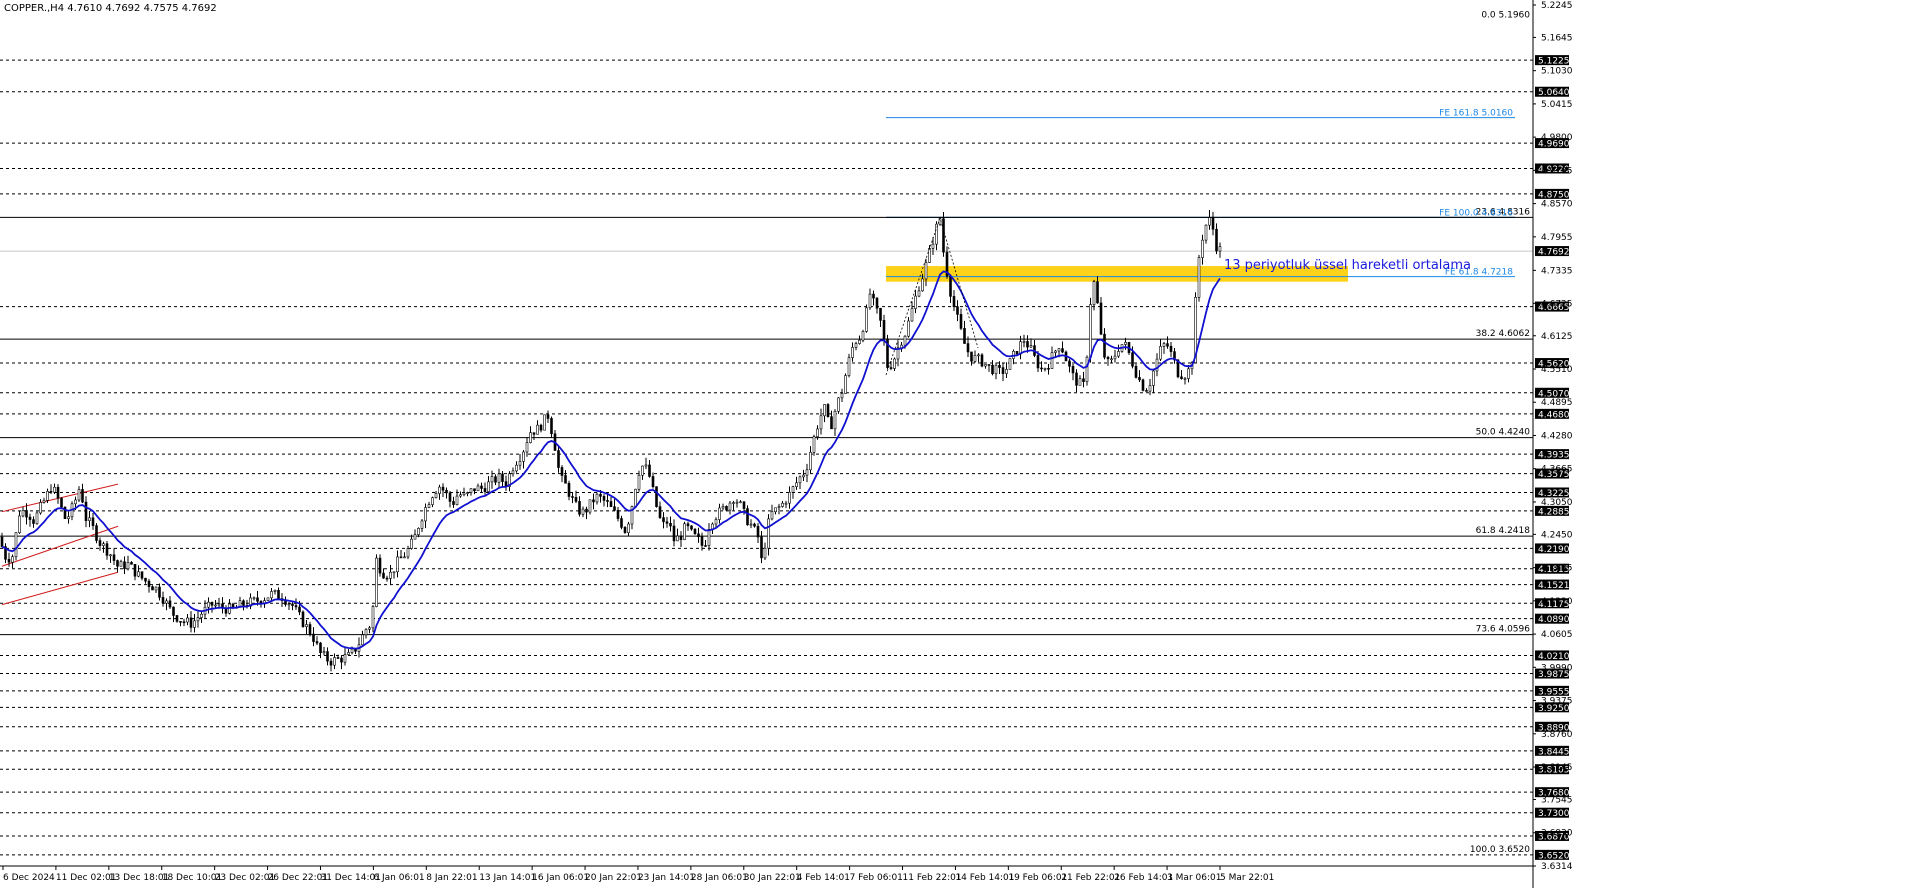  What do you see at coordinates (29, 878) in the screenshot?
I see `x-tick-label: 6 Dec 2024` at bounding box center [29, 878].